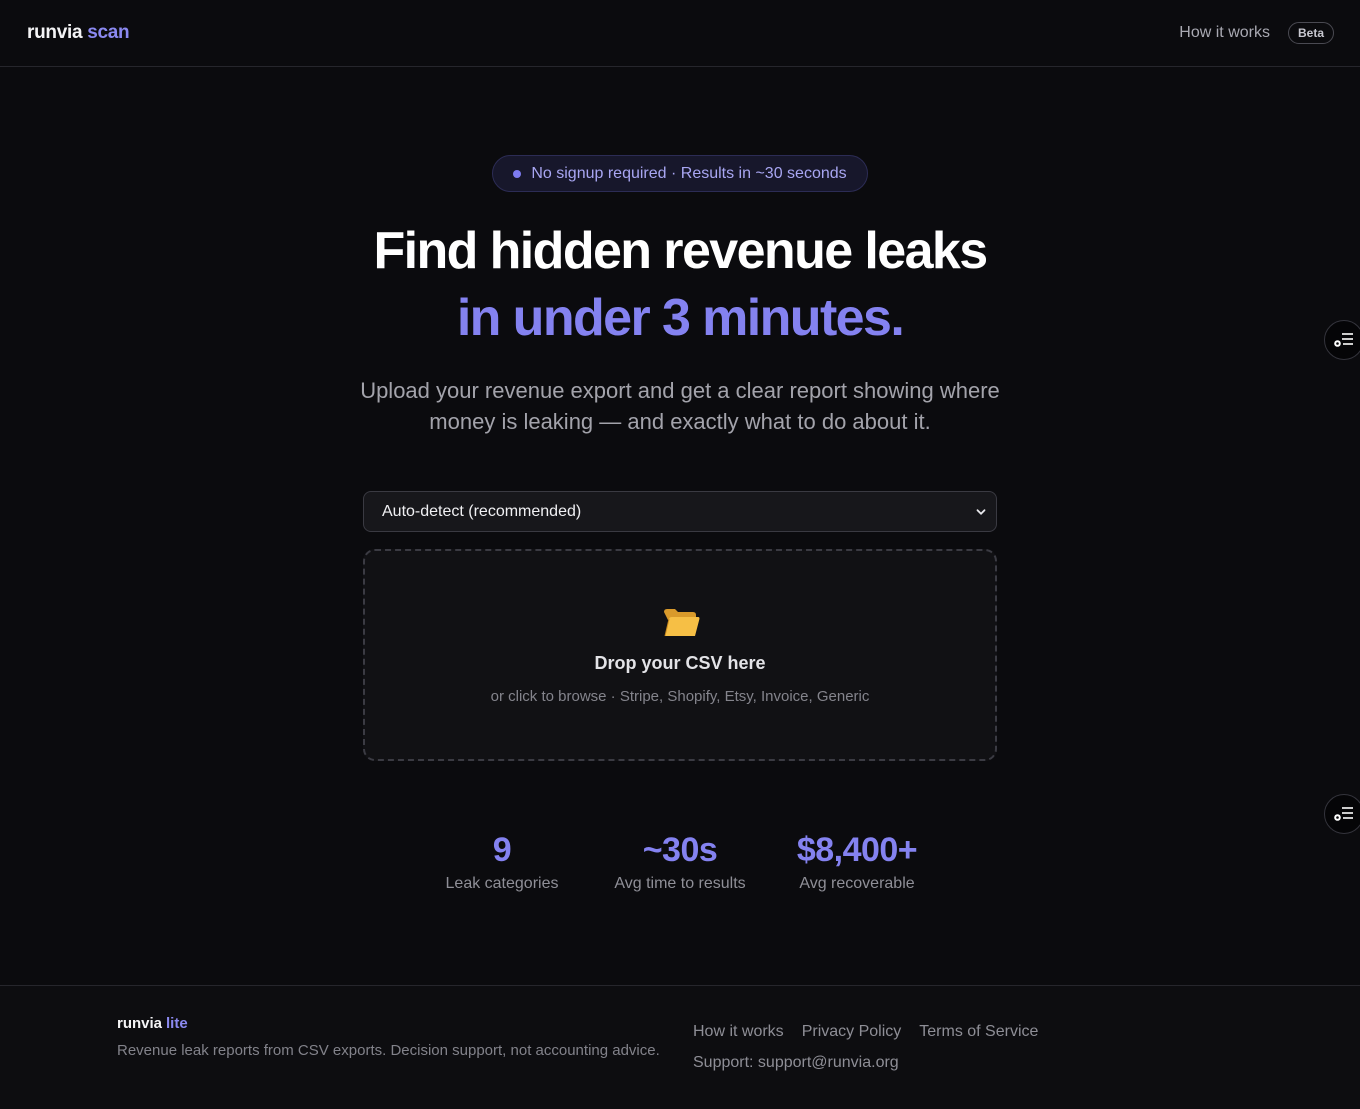 The height and width of the screenshot is (1109, 1360). What do you see at coordinates (680, 318) in the screenshot?
I see `hero-title-accent: in under 3 minutes.` at bounding box center [680, 318].